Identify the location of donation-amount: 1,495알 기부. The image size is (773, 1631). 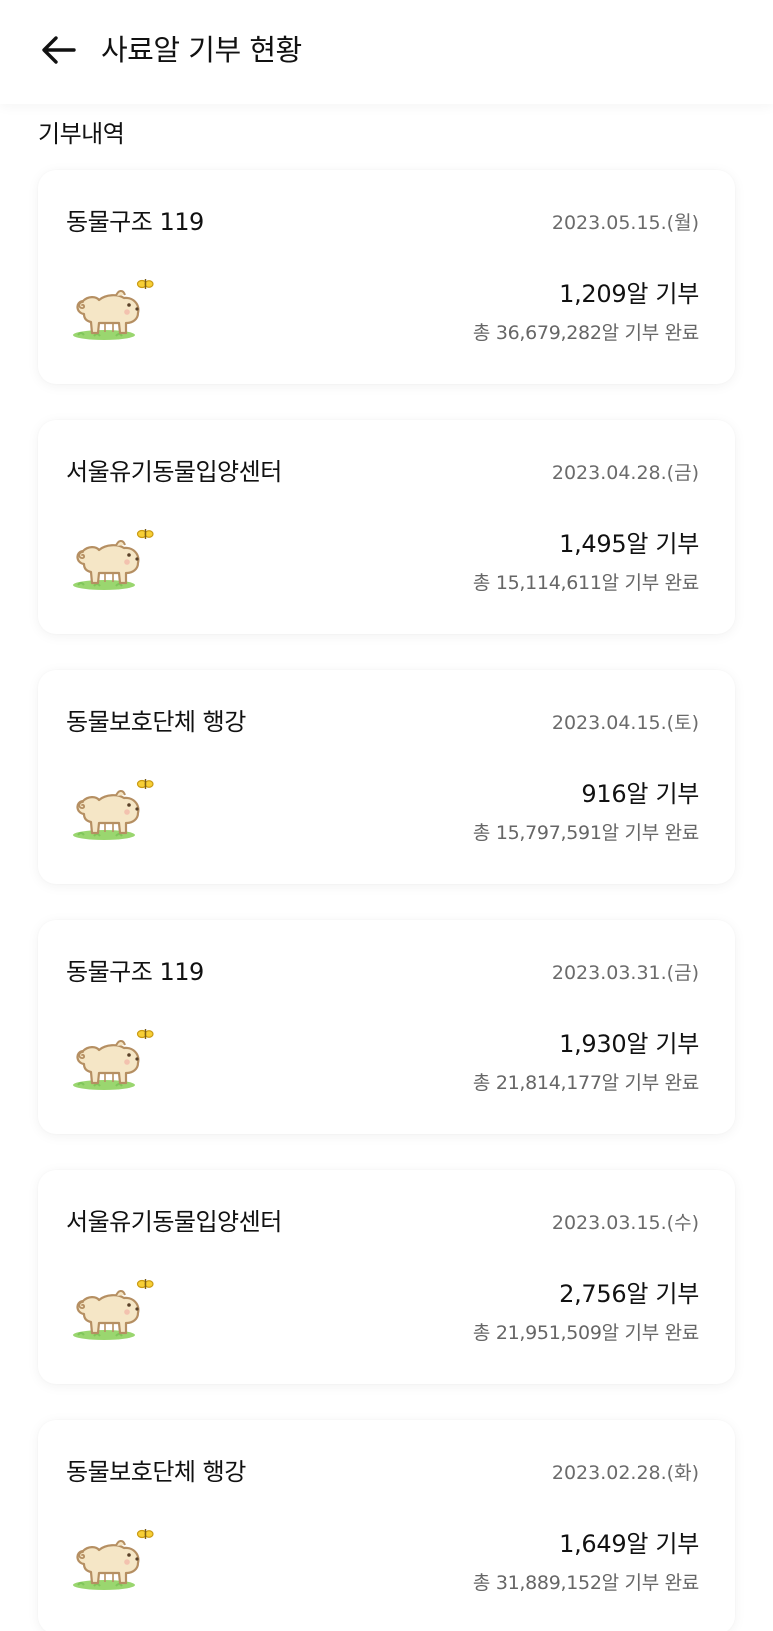
(629, 544).